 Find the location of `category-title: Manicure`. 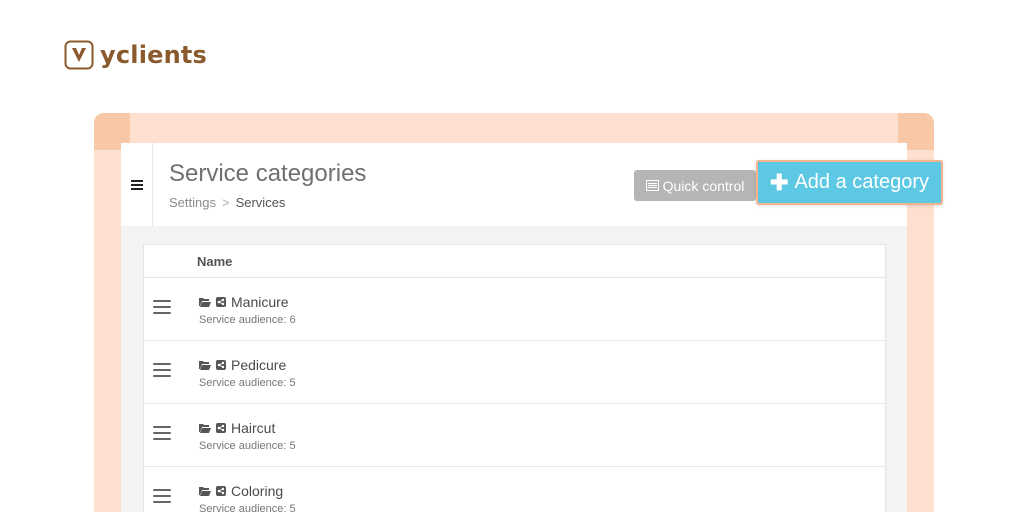

category-title: Manicure is located at coordinates (244, 302).